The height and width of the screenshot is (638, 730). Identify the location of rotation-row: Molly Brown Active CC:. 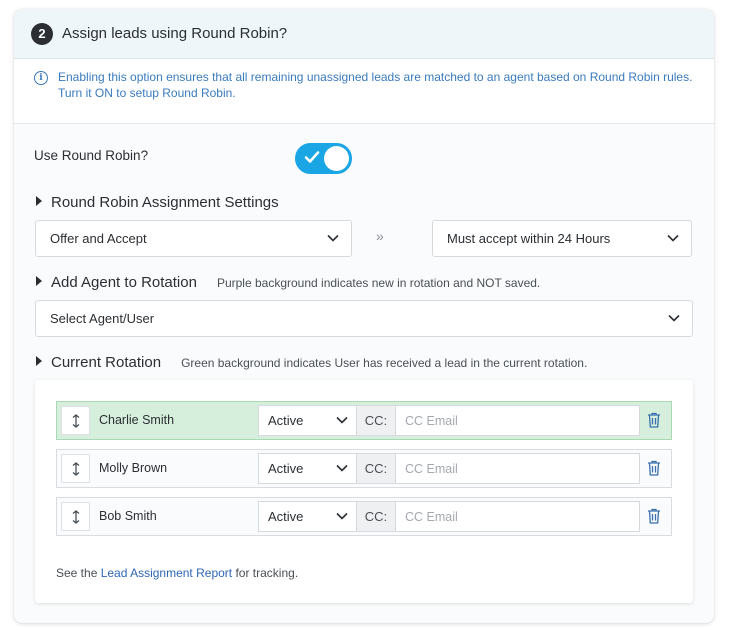
(364, 468).